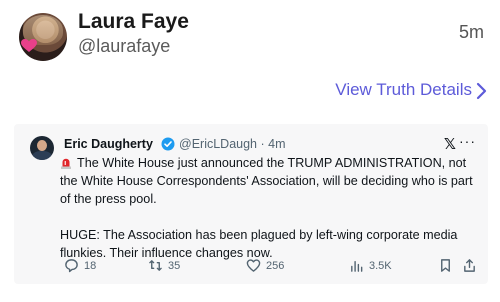 This screenshot has height=302, width=500. Describe the element at coordinates (277, 144) in the screenshot. I see `embed-time: 4m` at that location.